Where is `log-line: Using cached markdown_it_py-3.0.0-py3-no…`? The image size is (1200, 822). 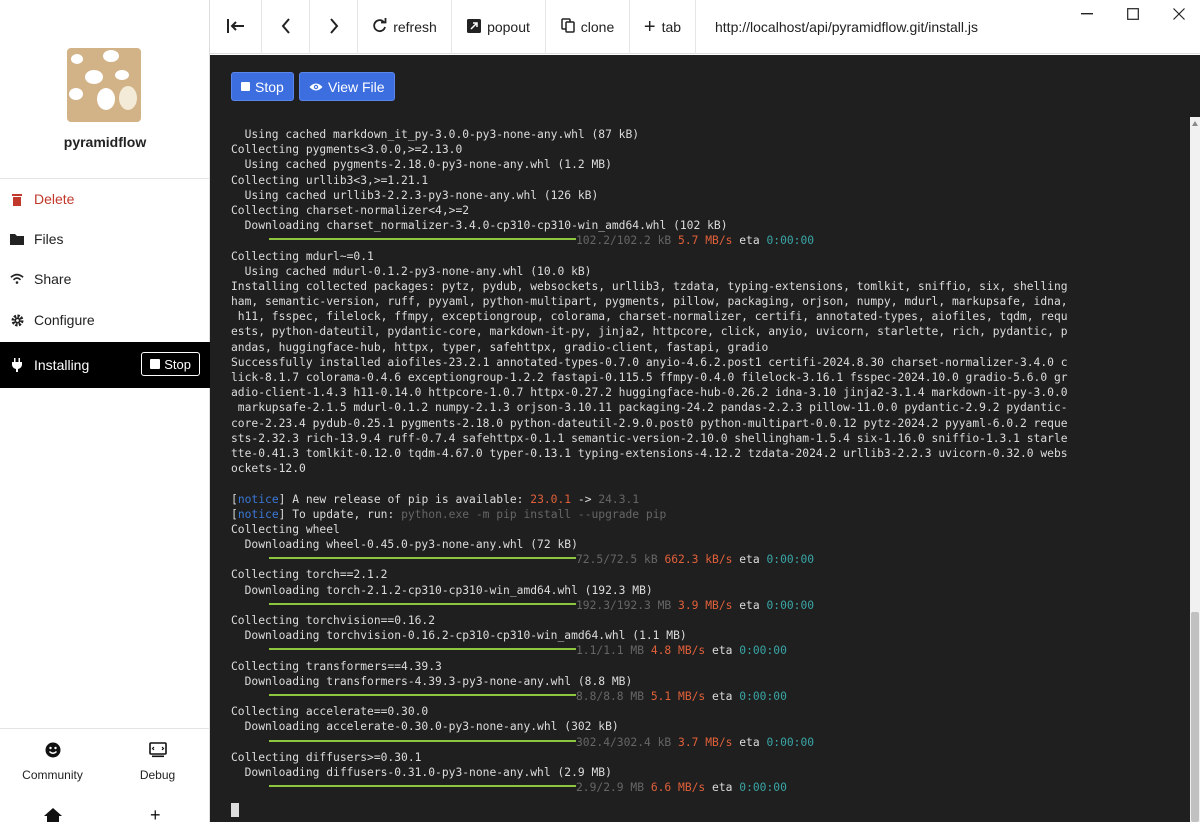 log-line: Using cached markdown_it_py-3.0.0-py3-no… is located at coordinates (435, 134).